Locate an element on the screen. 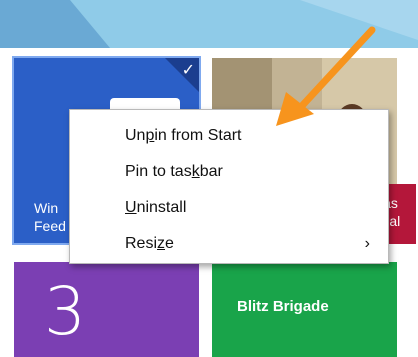  blitz-brigade-tile: Blitz Brigade is located at coordinates (304, 309).